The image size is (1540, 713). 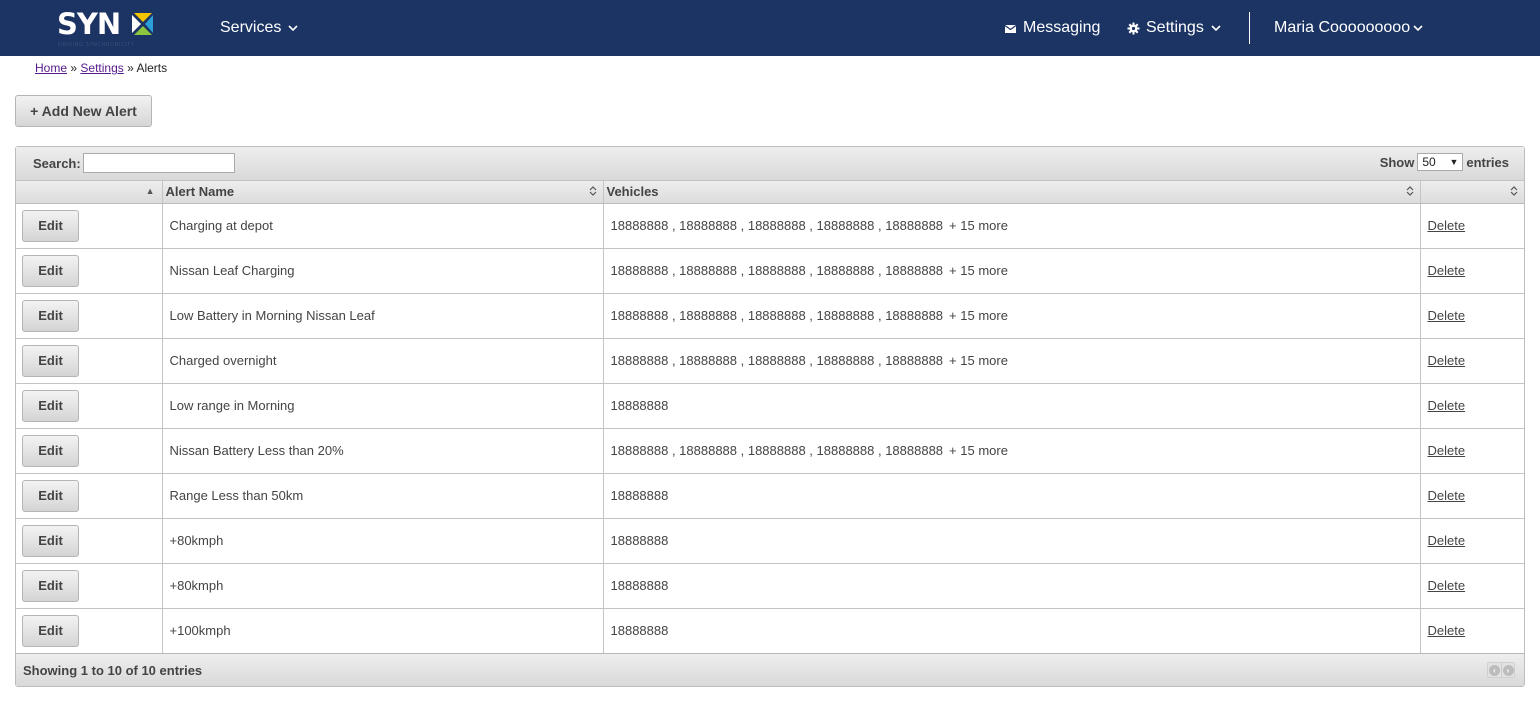 I want to click on user-menu: Maria Cooooooooo, so click(x=1349, y=28).